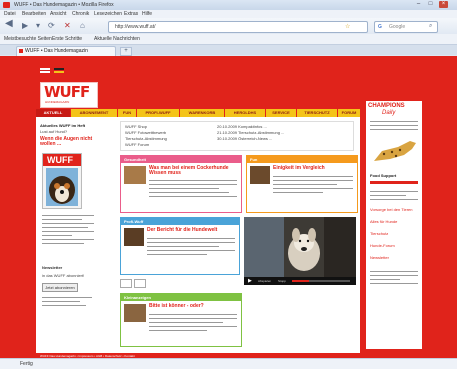 The image size is (457, 369). I want to click on bookmark-star-icon: ☆, so click(347, 26).